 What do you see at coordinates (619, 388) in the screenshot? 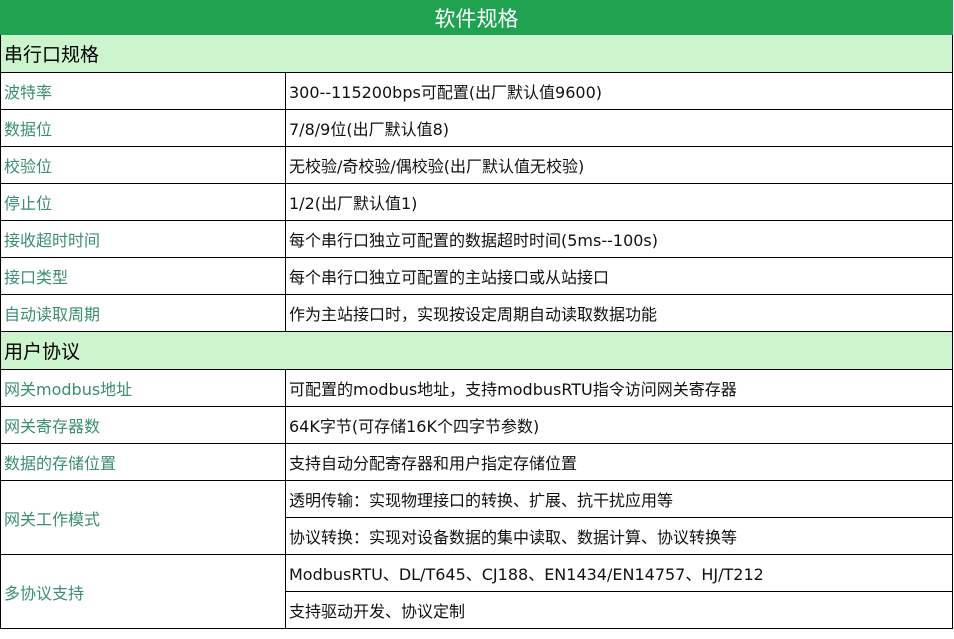
I see `row-value: 可配置的modbus地址，支持modbusRTU指令访问网关寄存器` at bounding box center [619, 388].